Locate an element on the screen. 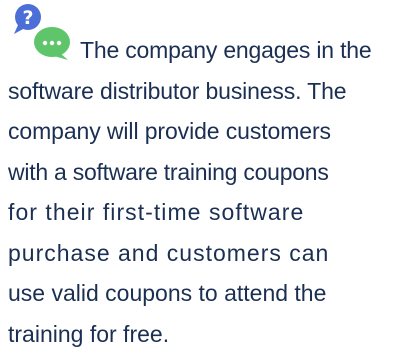  paragraph-line: training for free. is located at coordinates (208, 334).